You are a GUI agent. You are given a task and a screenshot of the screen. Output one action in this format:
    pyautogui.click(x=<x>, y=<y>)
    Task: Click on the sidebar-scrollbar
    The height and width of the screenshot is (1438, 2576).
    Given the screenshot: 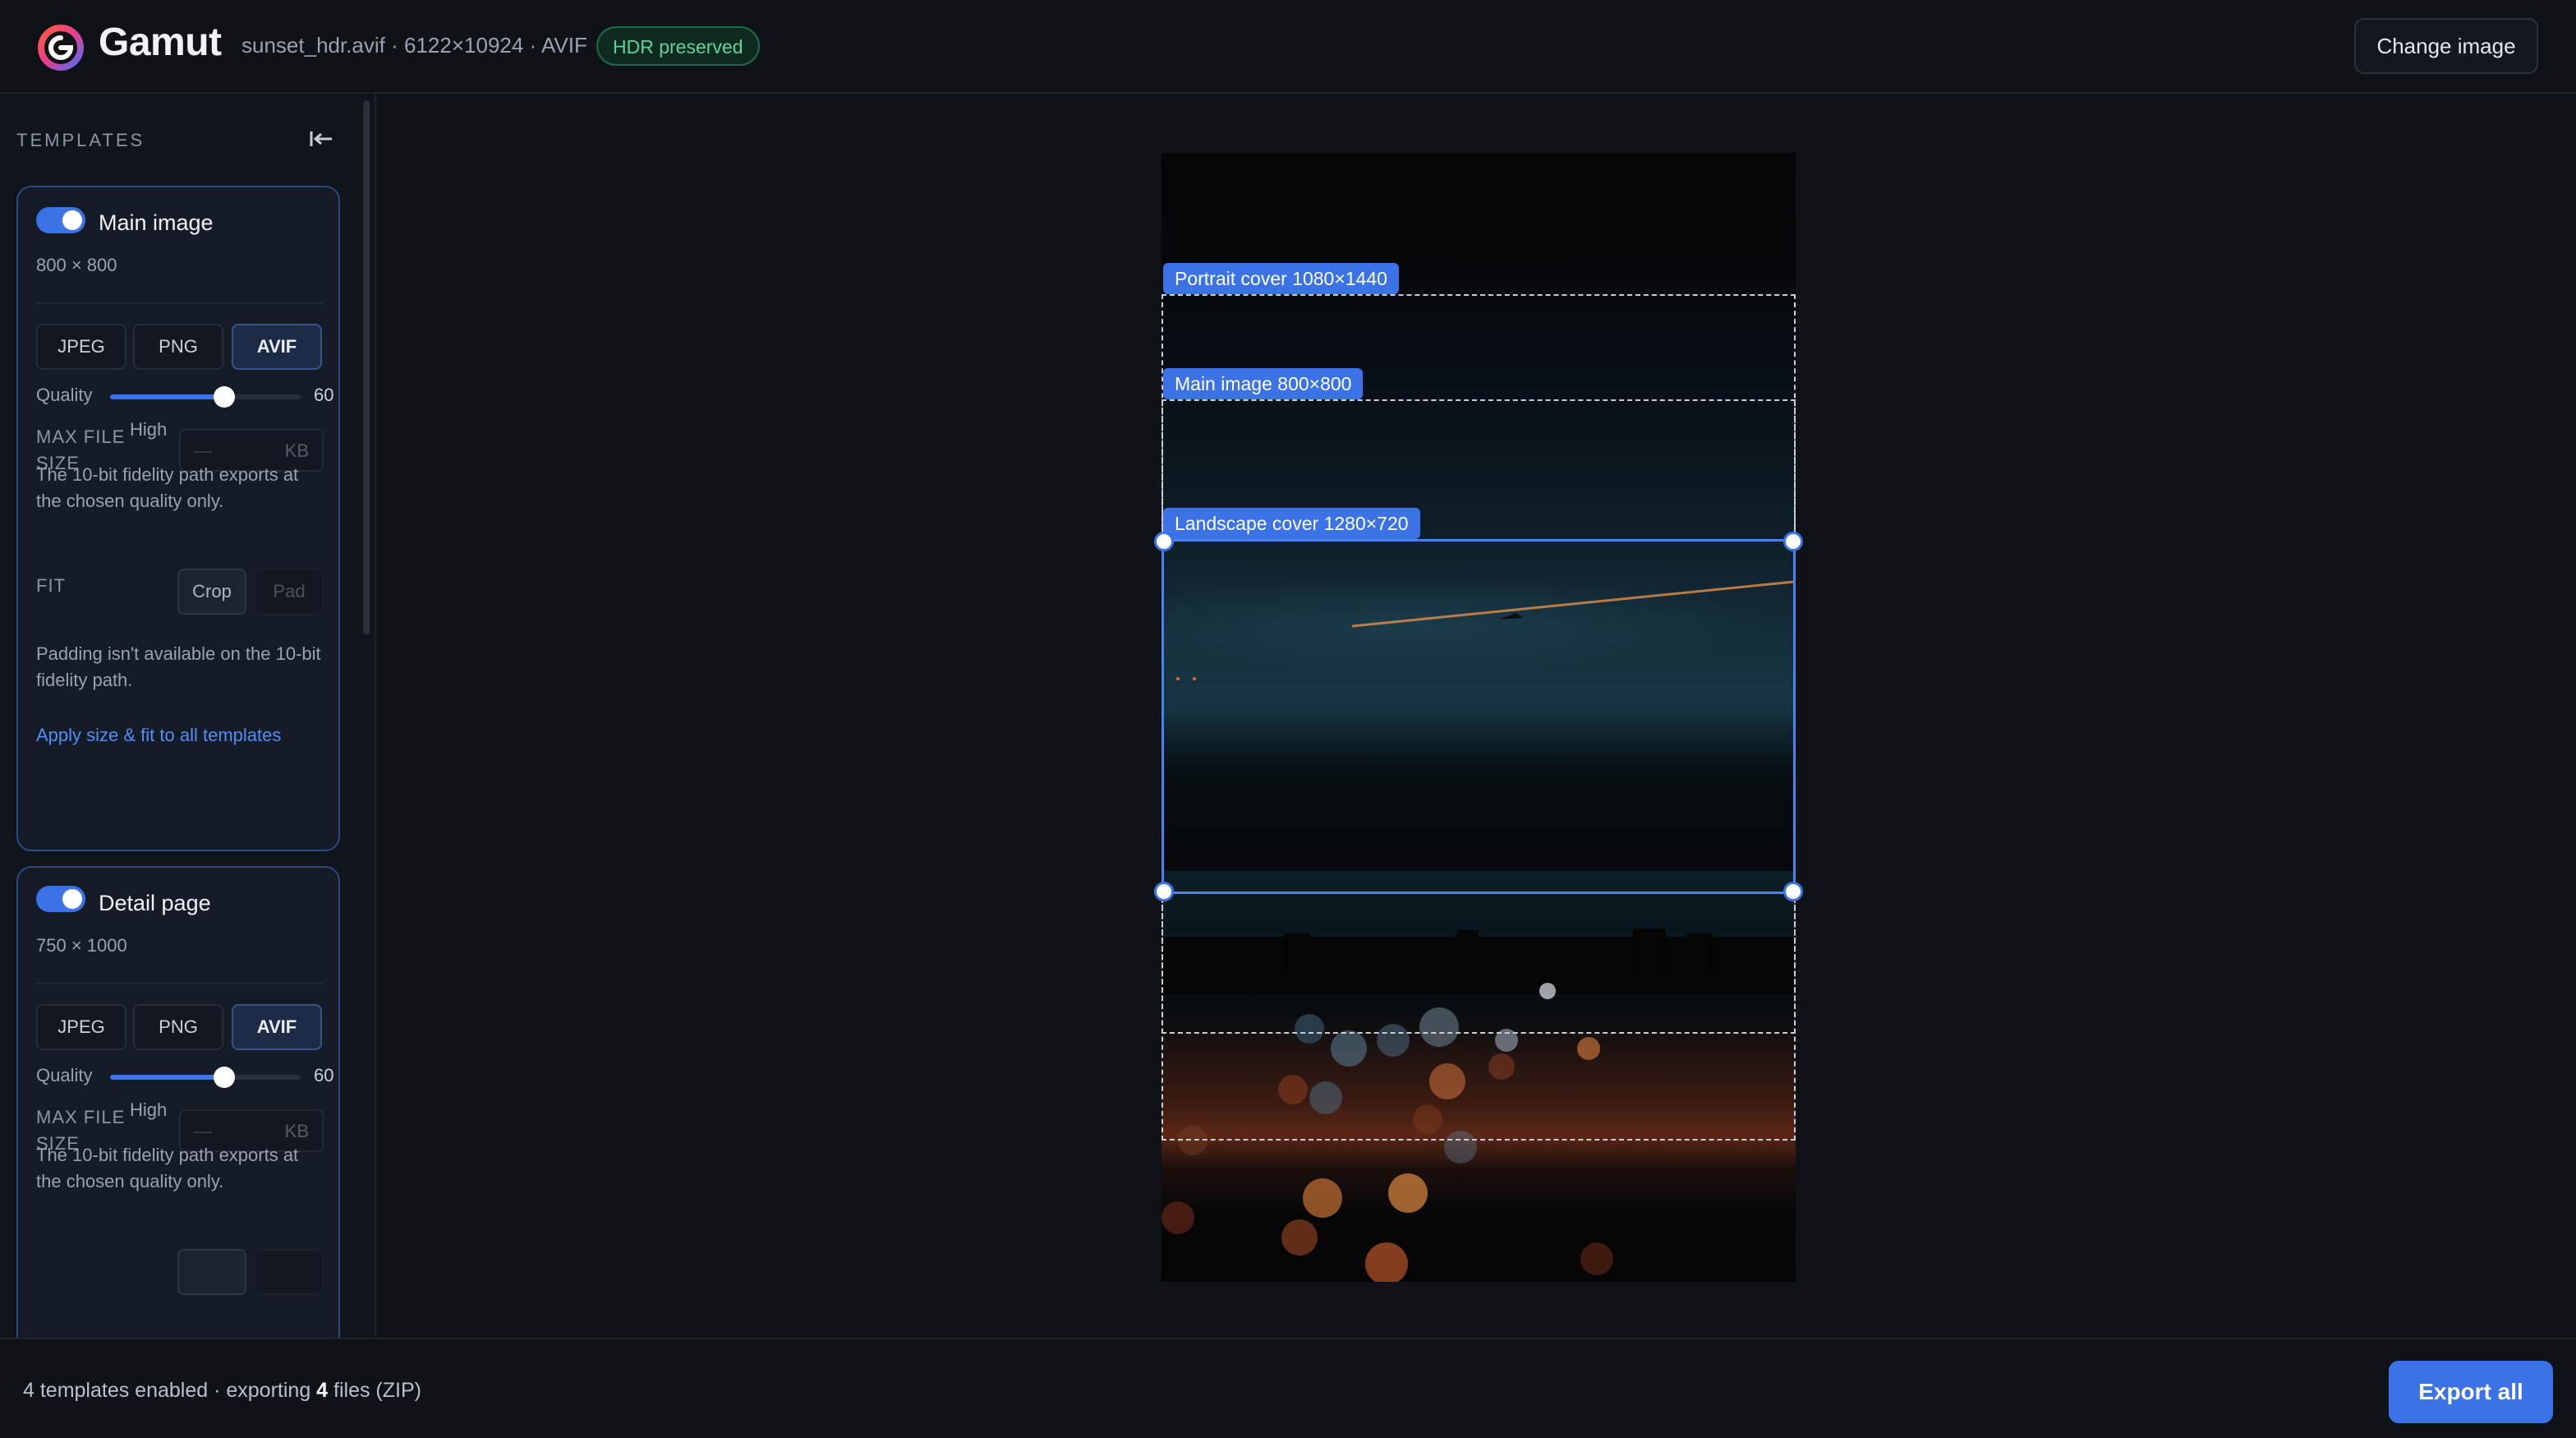 What is the action you would take?
    pyautogui.click(x=366, y=367)
    